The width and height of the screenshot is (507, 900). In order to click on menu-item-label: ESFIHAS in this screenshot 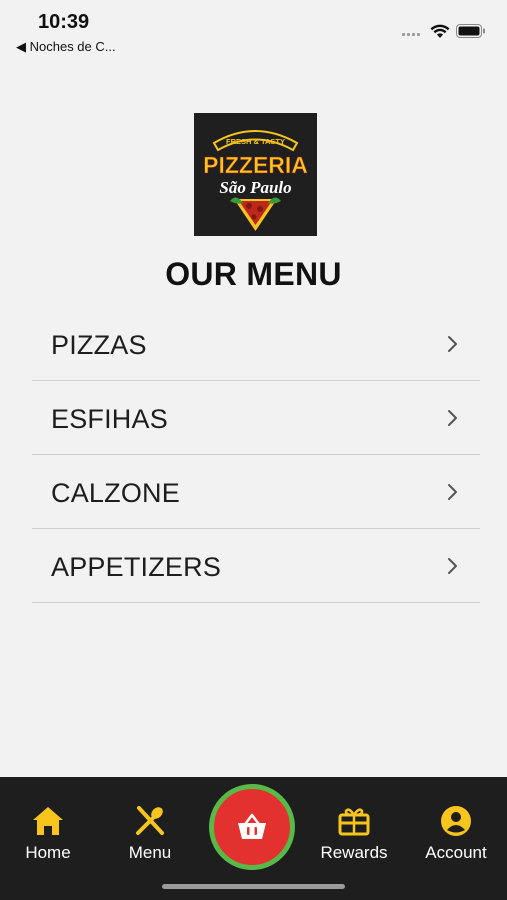, I will do `click(109, 419)`.